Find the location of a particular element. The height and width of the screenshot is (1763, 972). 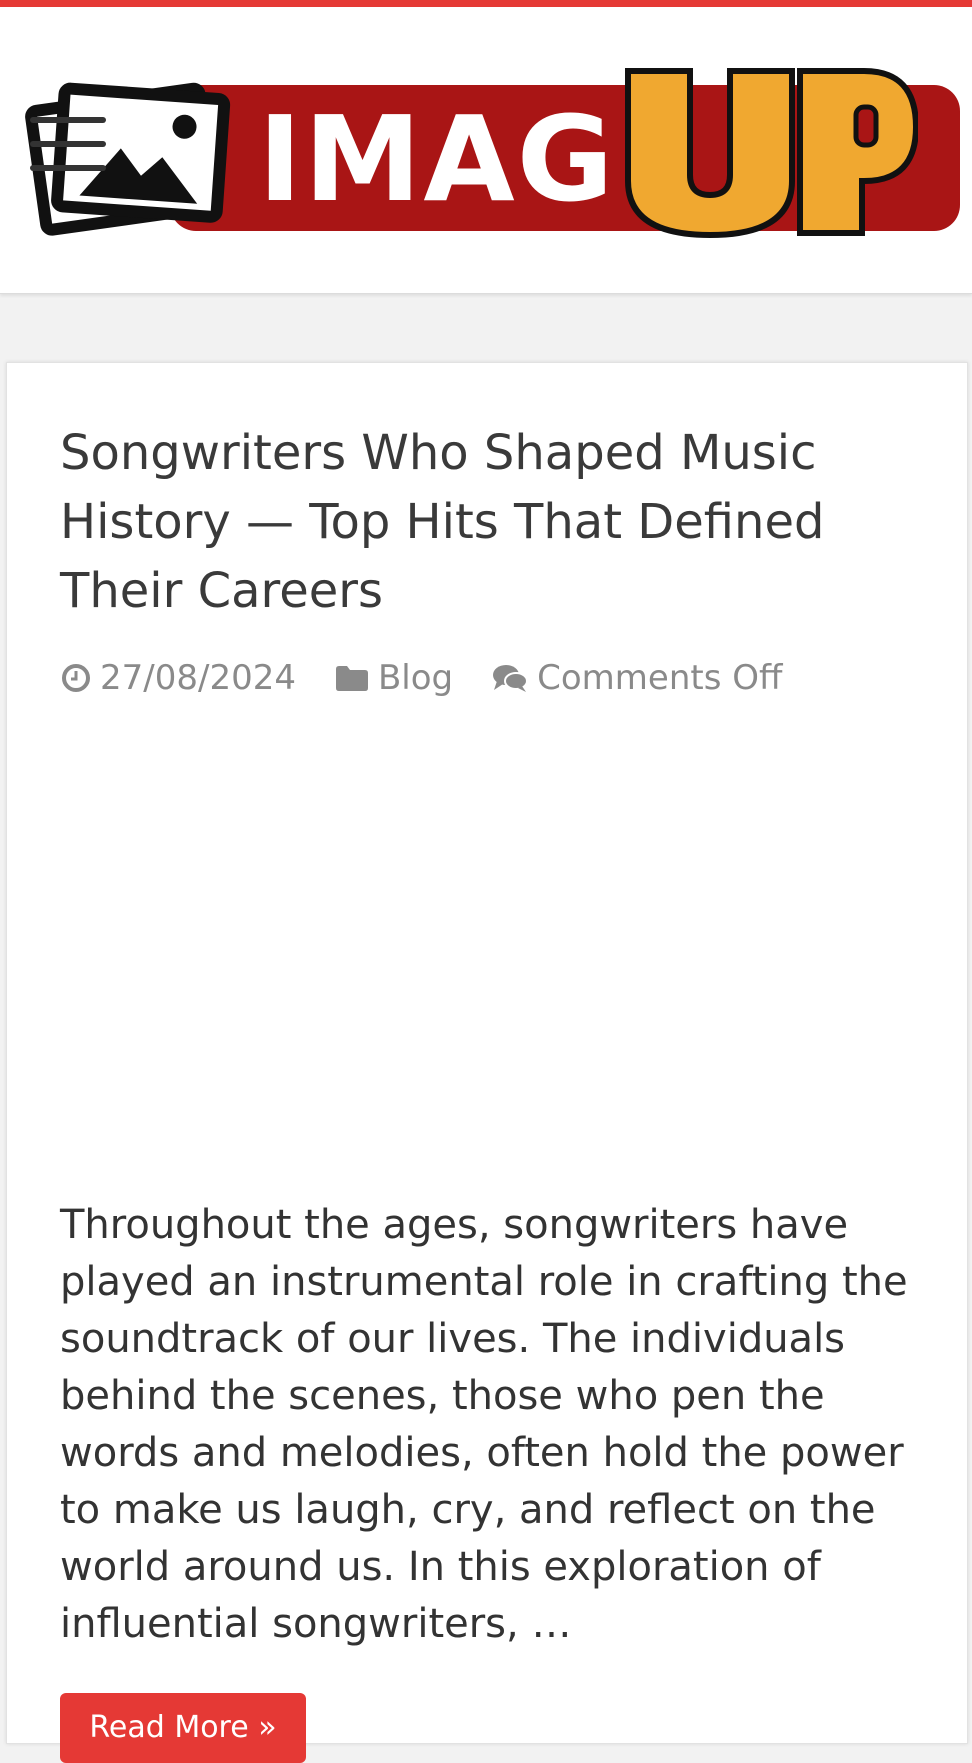

post-category-link: Blog is located at coordinates (415, 678).